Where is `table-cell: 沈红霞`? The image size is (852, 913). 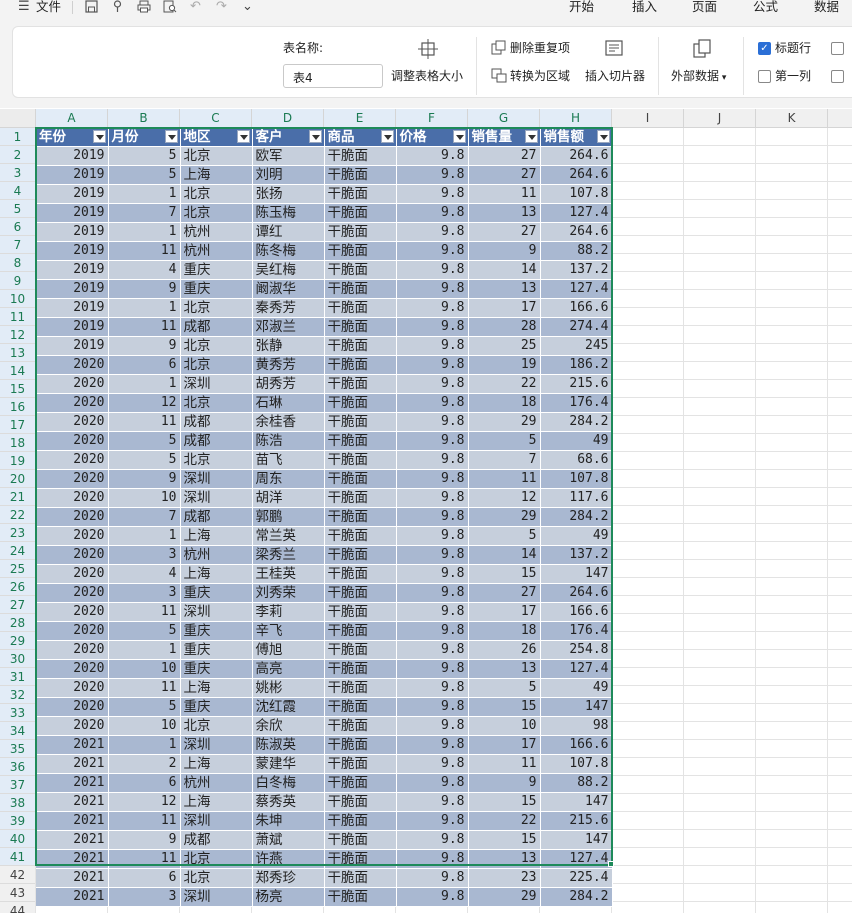
table-cell: 沈红霞 is located at coordinates (288, 707).